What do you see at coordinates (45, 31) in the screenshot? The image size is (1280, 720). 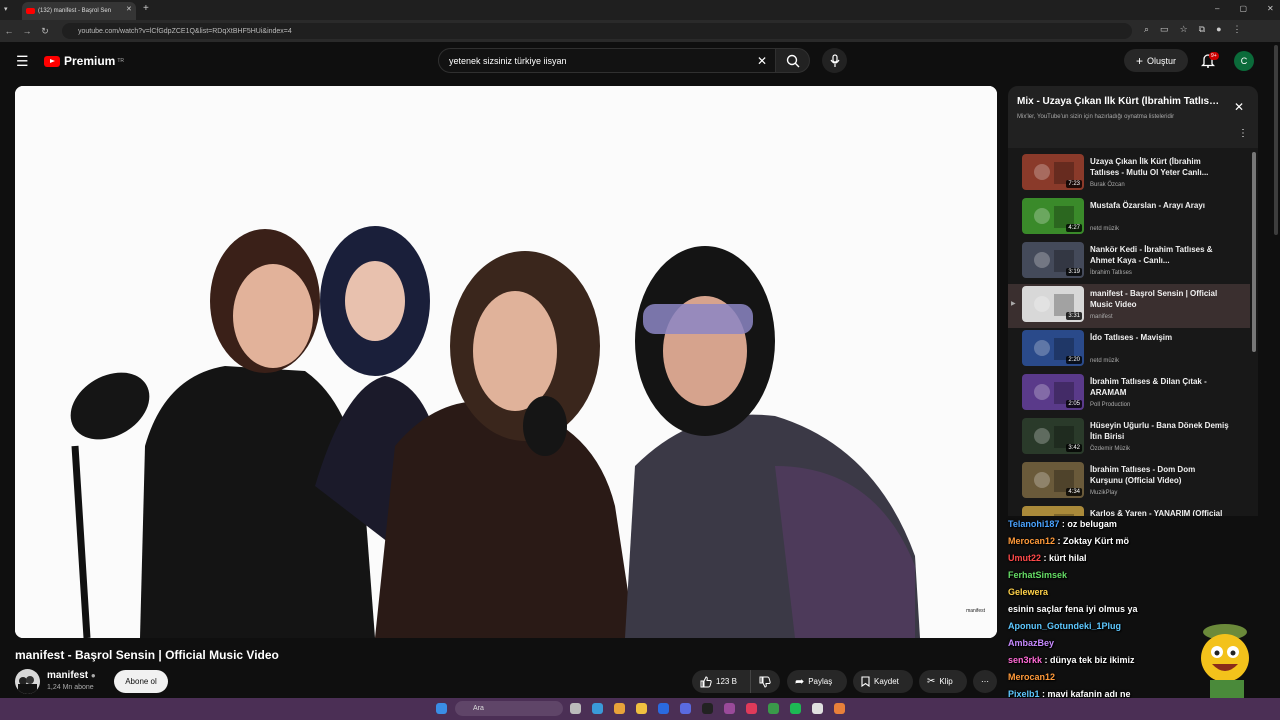 I see `reload-icon: ↻` at bounding box center [45, 31].